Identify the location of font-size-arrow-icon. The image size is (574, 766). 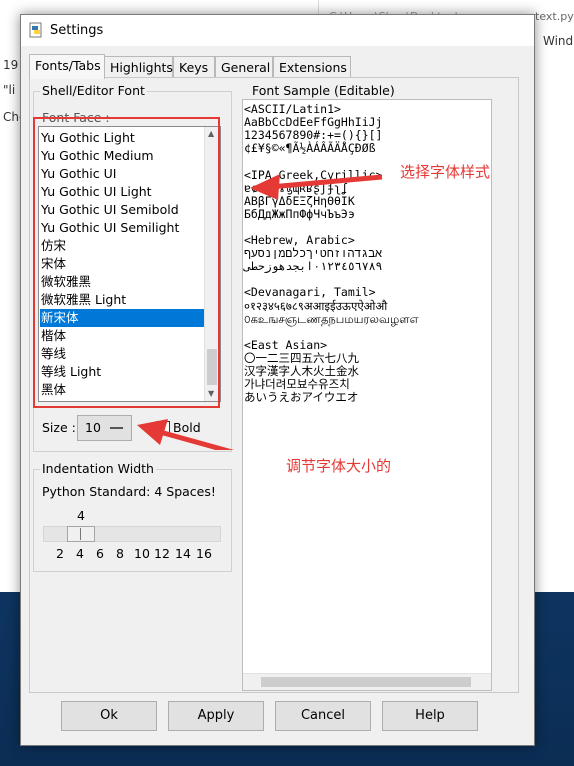
(197, 439).